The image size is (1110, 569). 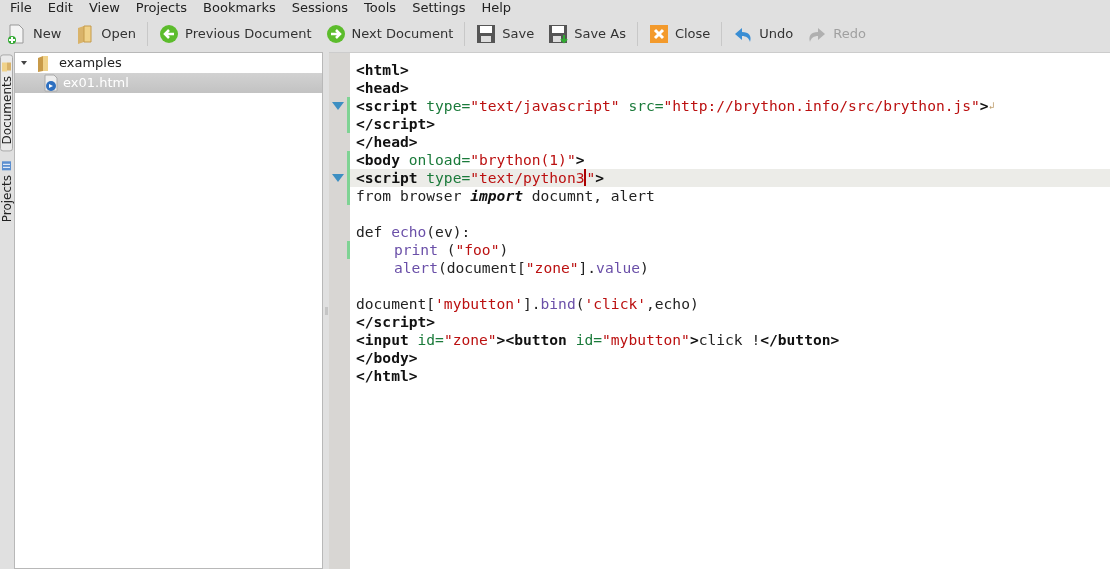 What do you see at coordinates (60, 8) in the screenshot?
I see `menu-item: Edit` at bounding box center [60, 8].